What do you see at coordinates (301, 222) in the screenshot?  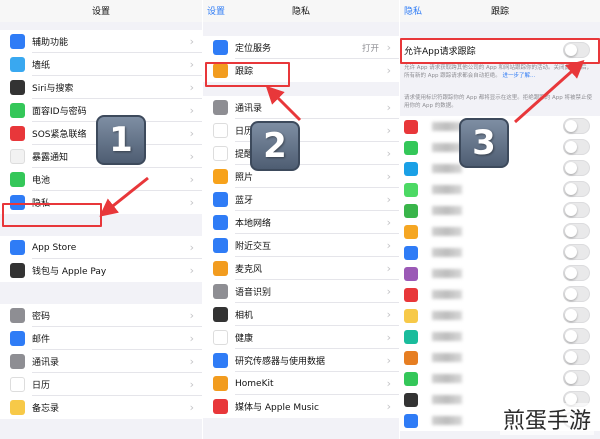 I see `settings-row: 本地网络 ›` at bounding box center [301, 222].